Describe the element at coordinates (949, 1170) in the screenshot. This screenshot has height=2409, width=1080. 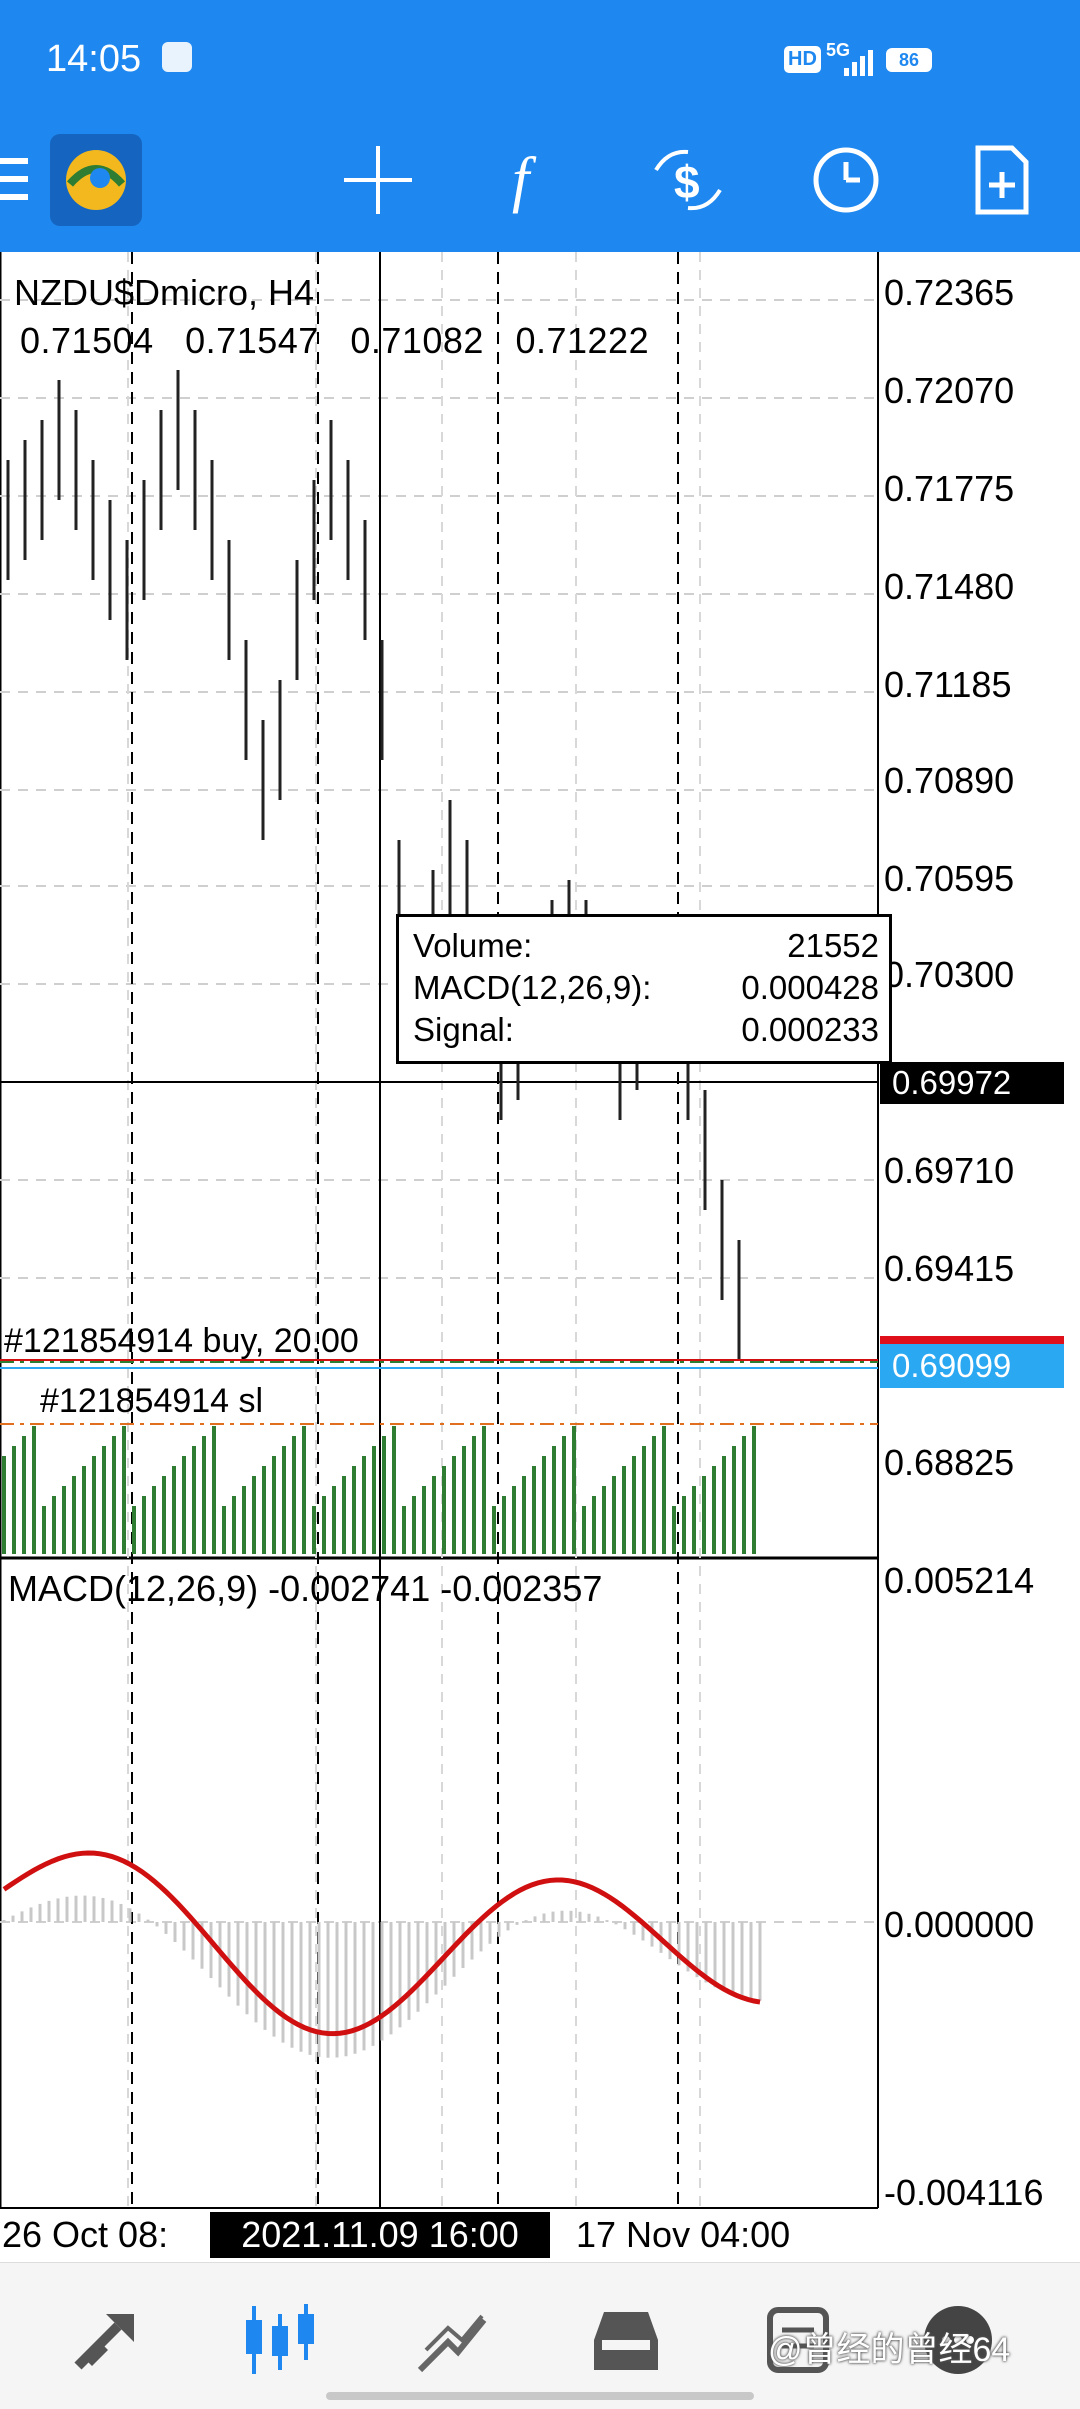
I see `price-axis-label: 0.69710` at that location.